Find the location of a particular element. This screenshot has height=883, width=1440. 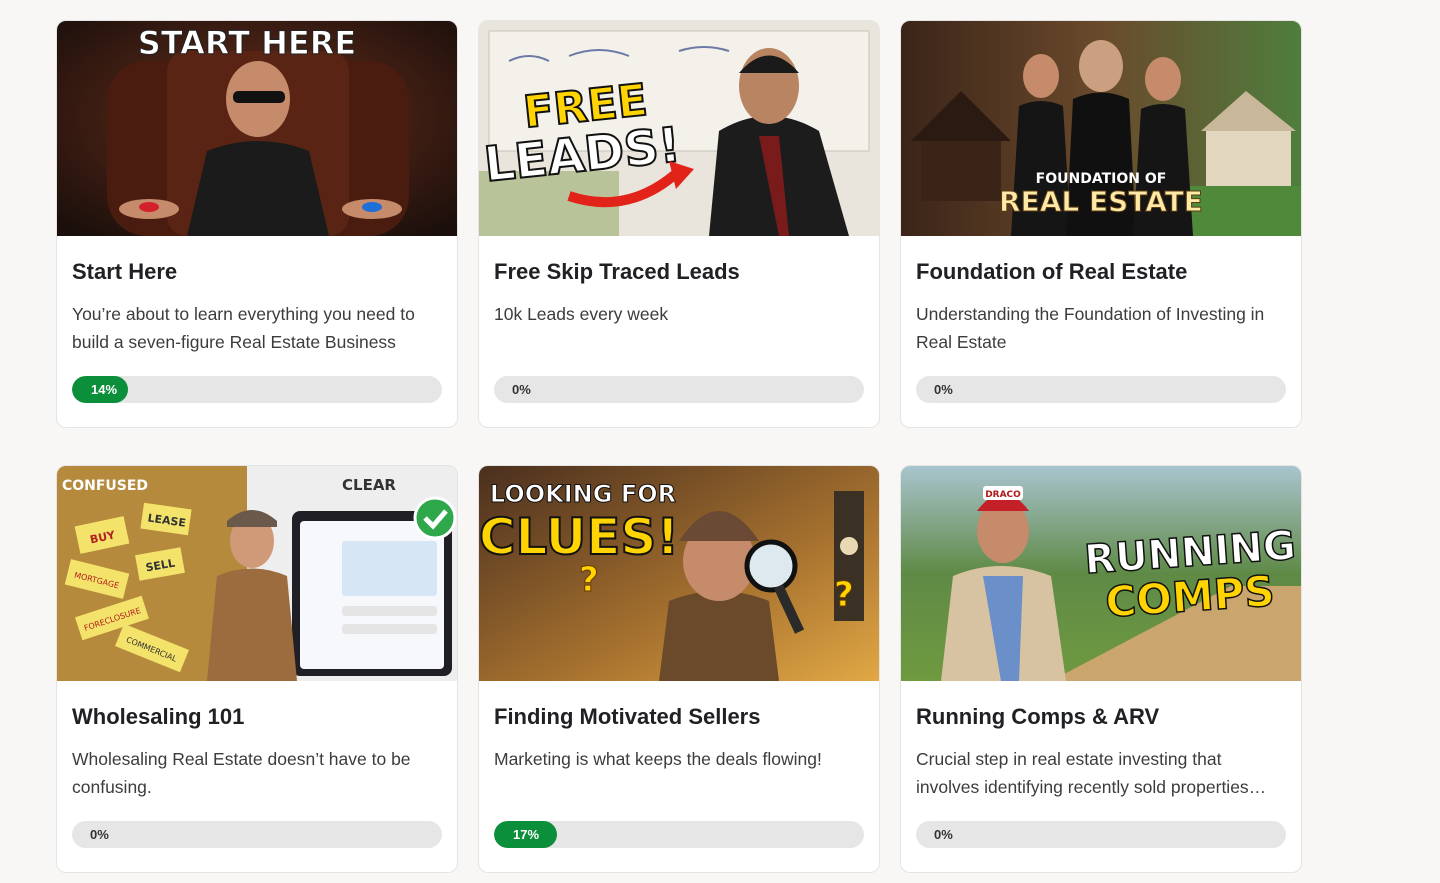

progress-percent: 14% is located at coordinates (104, 389).